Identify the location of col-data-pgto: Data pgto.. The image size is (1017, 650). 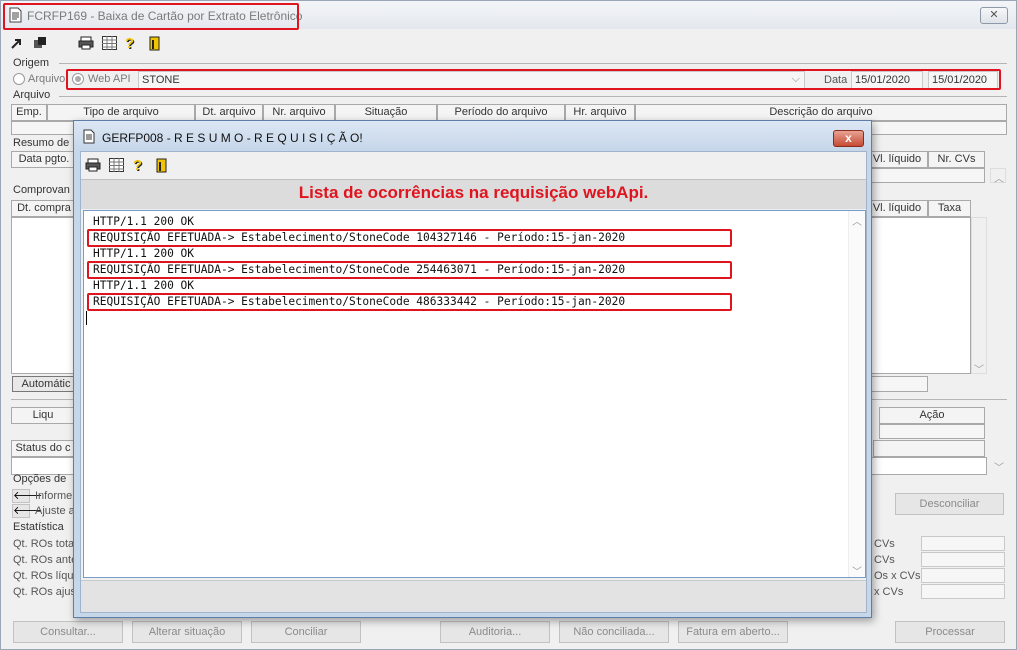
(44, 159).